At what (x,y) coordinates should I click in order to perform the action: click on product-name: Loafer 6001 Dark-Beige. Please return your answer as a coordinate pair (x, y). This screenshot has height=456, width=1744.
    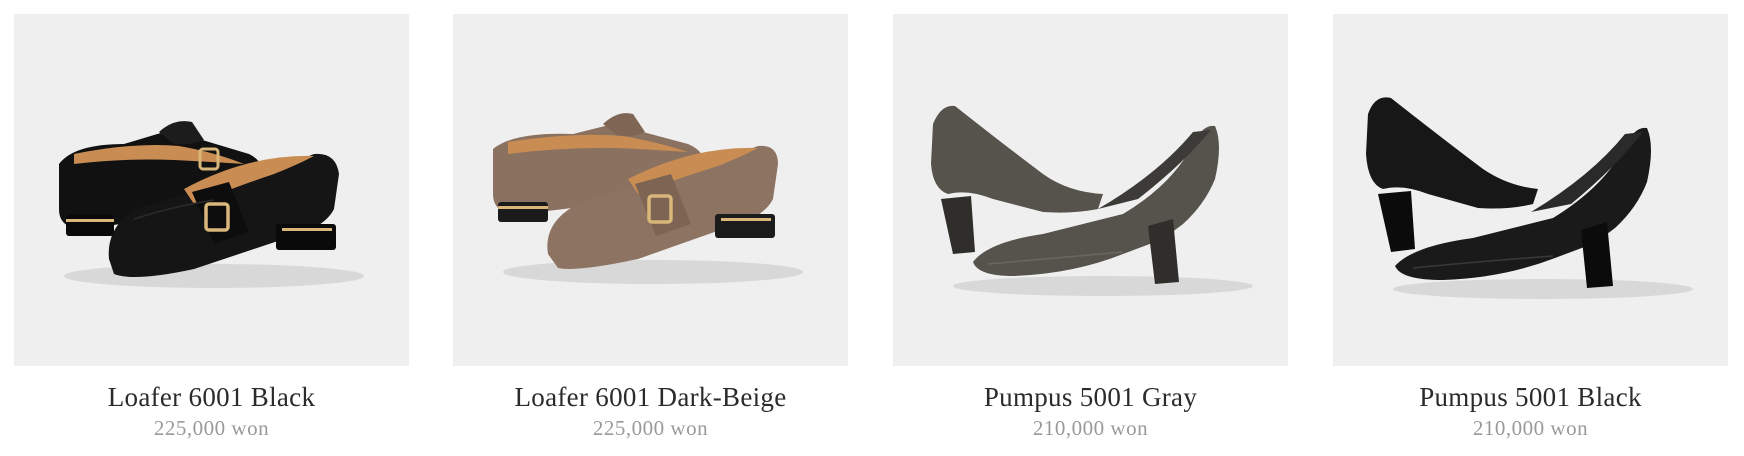
    Looking at the image, I should click on (650, 397).